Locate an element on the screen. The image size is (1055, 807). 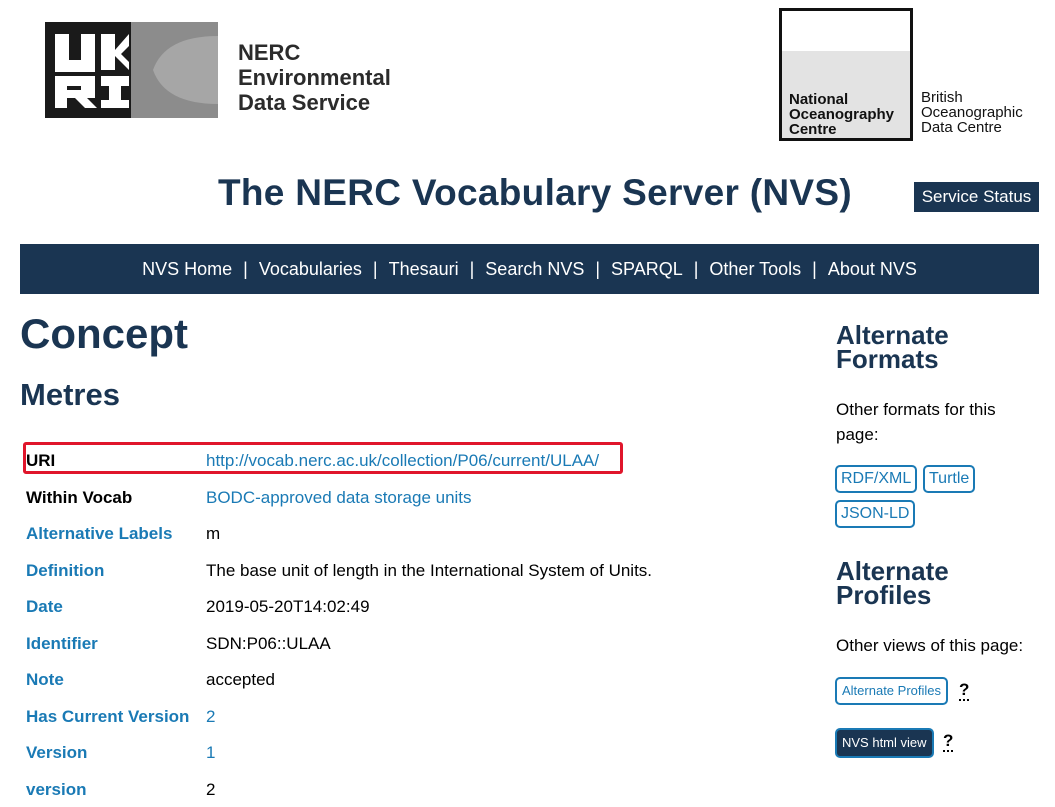
property-value: SDN:P06::ULAA is located at coordinates (268, 643).